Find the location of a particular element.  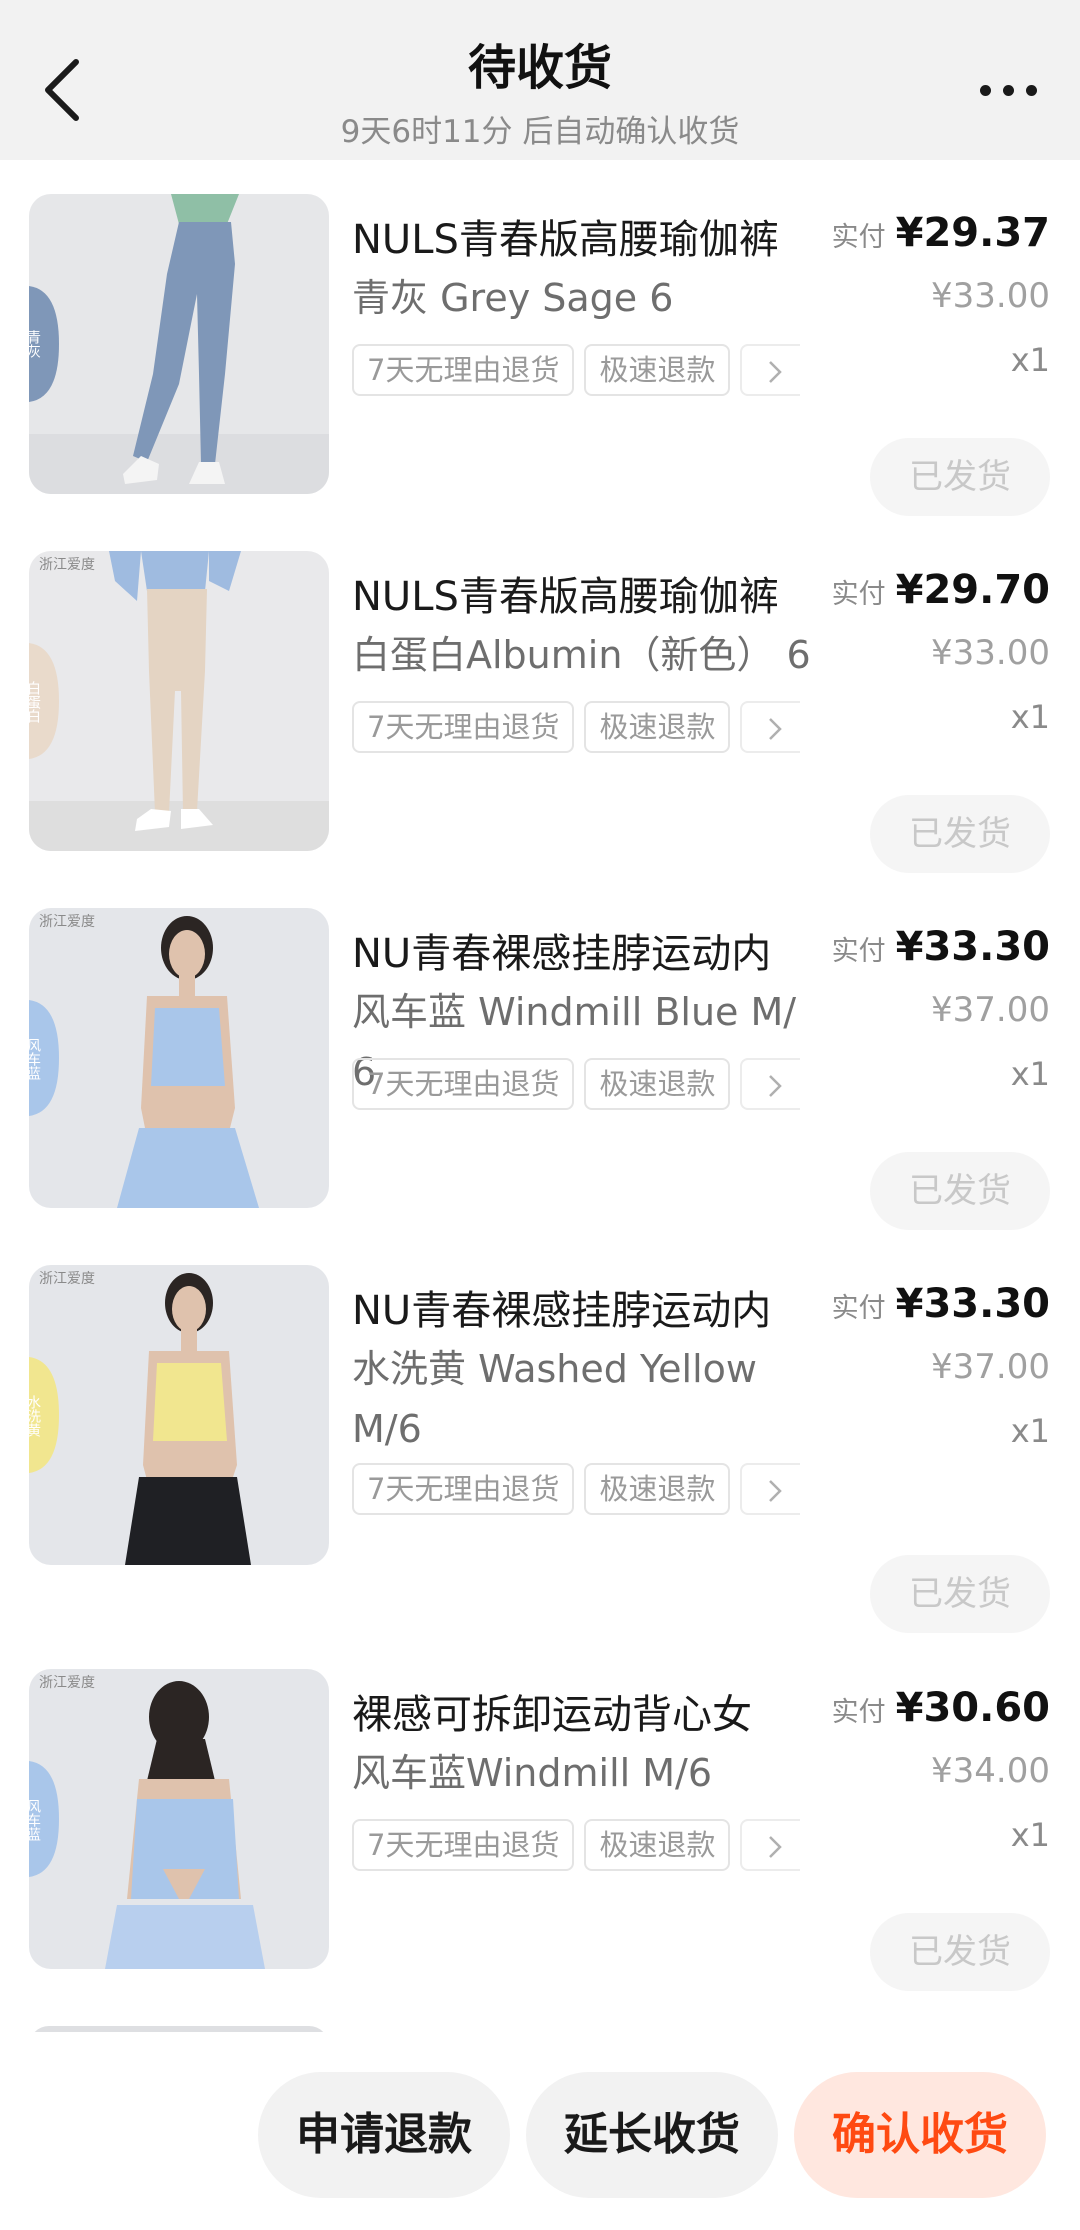

product-image: 浙江爱度 水洗黄 is located at coordinates (179, 1415).